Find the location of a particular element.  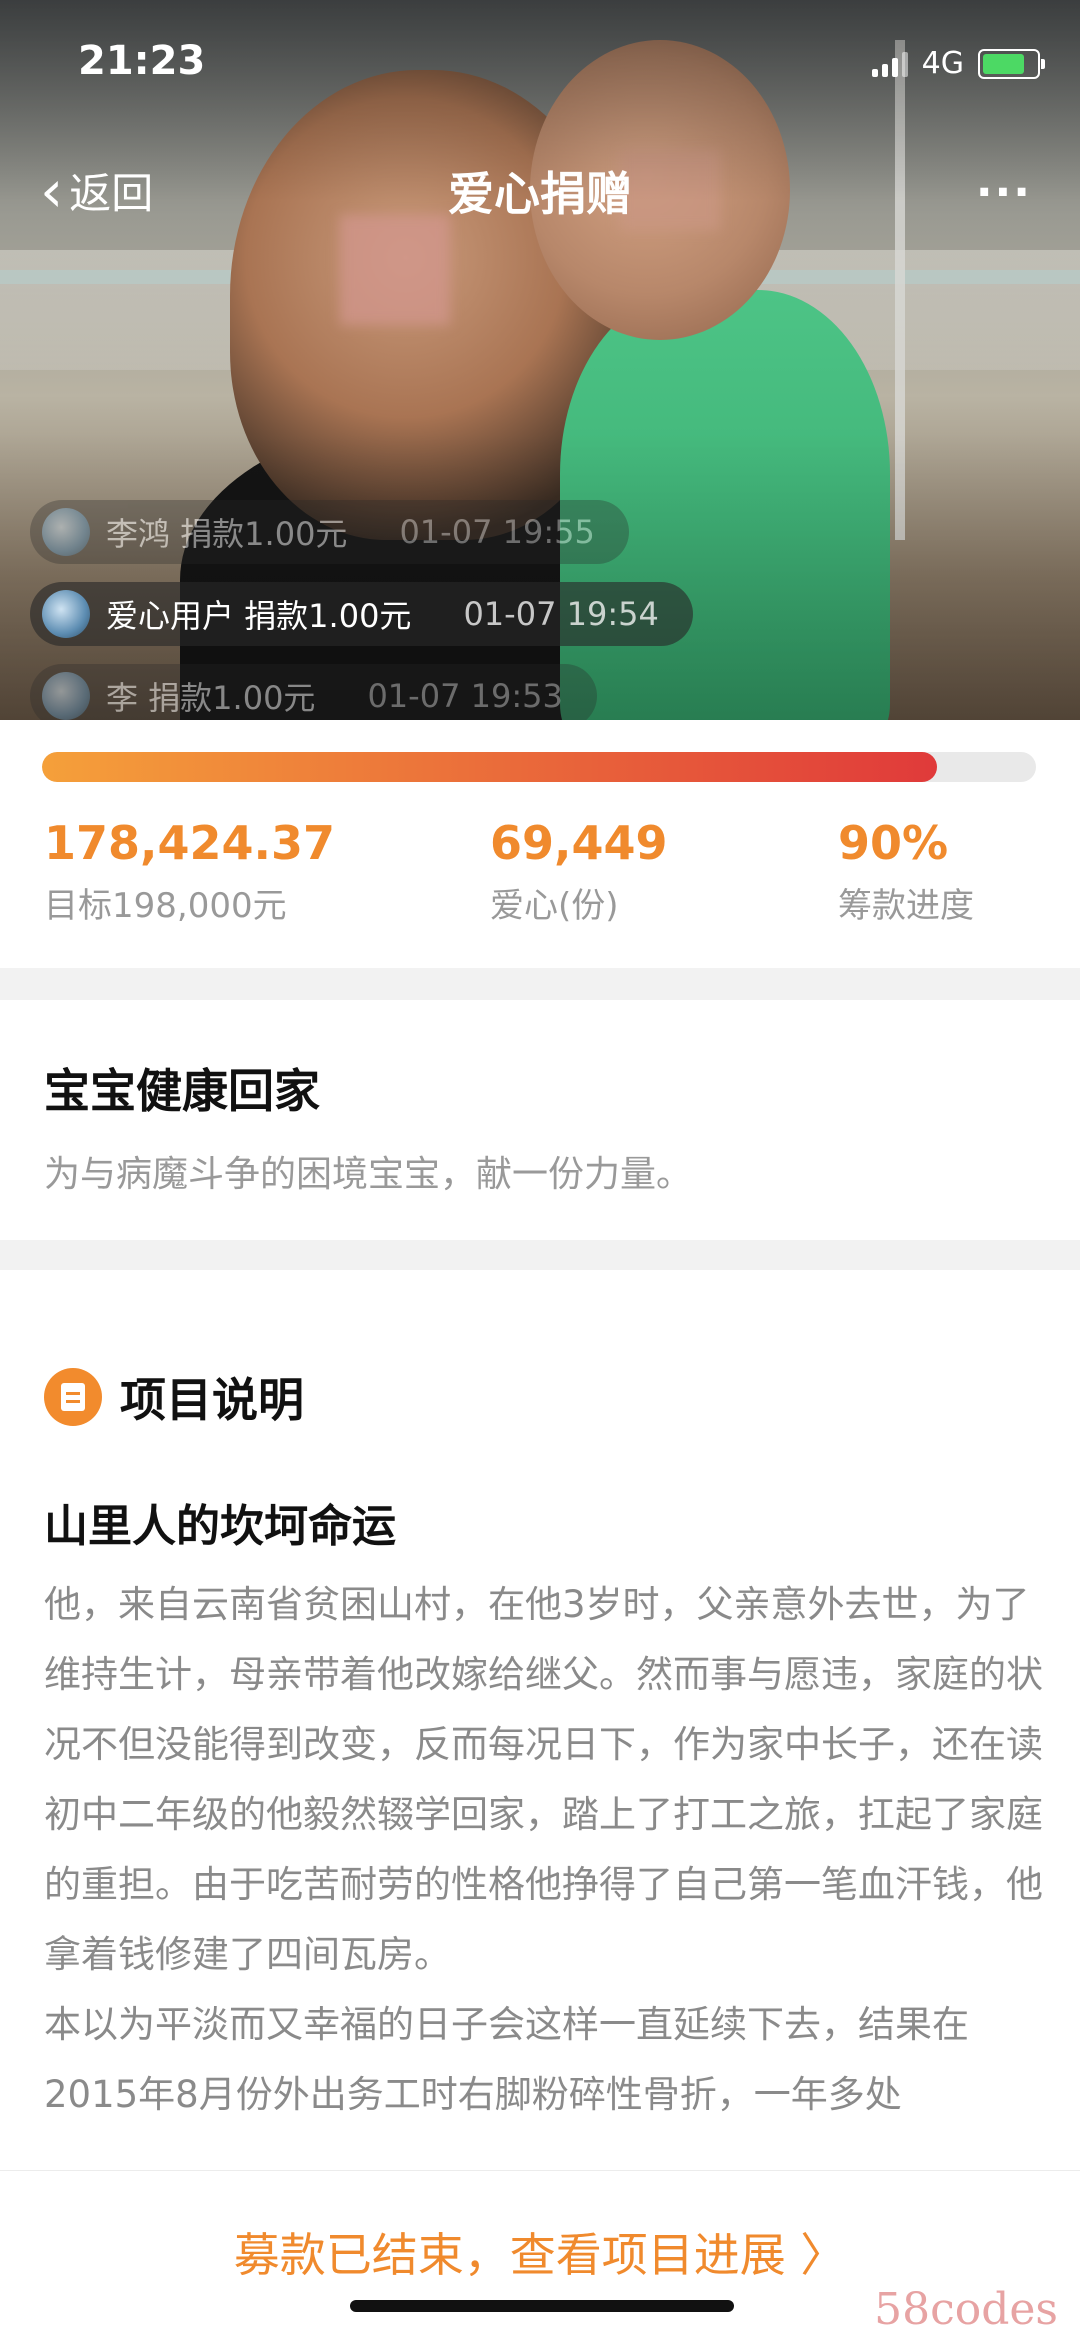

section-header: 项目说明 is located at coordinates (174, 1397).